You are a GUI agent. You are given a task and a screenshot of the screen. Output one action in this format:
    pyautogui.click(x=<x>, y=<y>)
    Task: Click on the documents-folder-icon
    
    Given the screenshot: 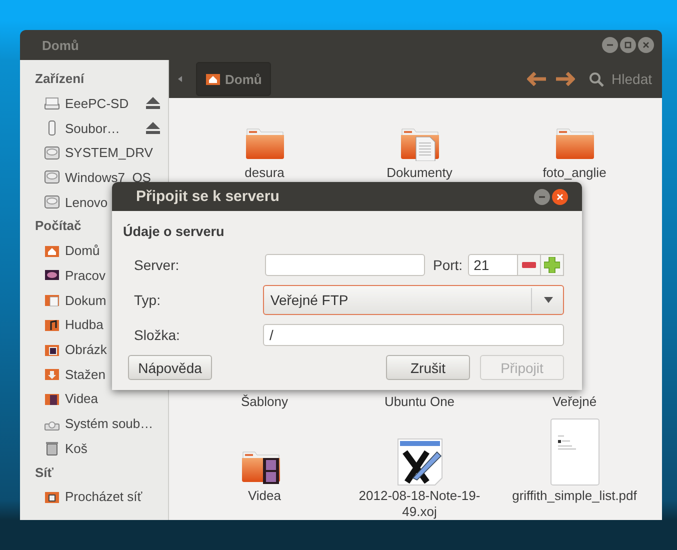 What is the action you would take?
    pyautogui.click(x=52, y=300)
    